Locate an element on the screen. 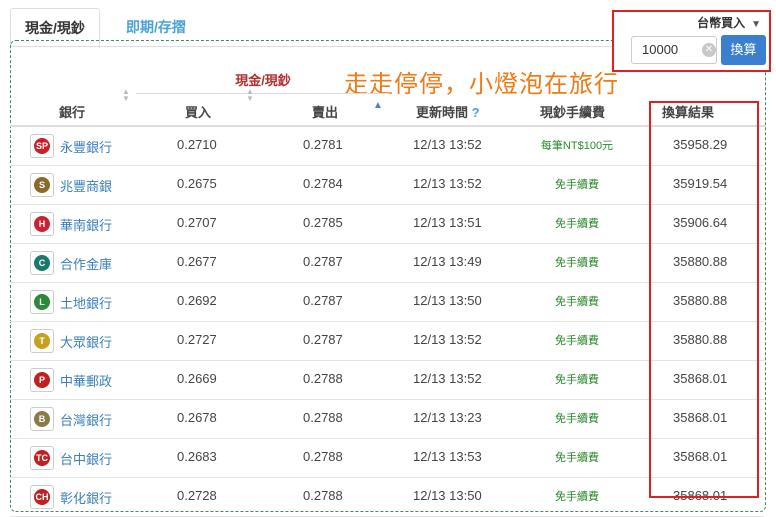 Image resolution: width=776 pixels, height=517 pixels. buy-rate: 0.2728 is located at coordinates (197, 495).